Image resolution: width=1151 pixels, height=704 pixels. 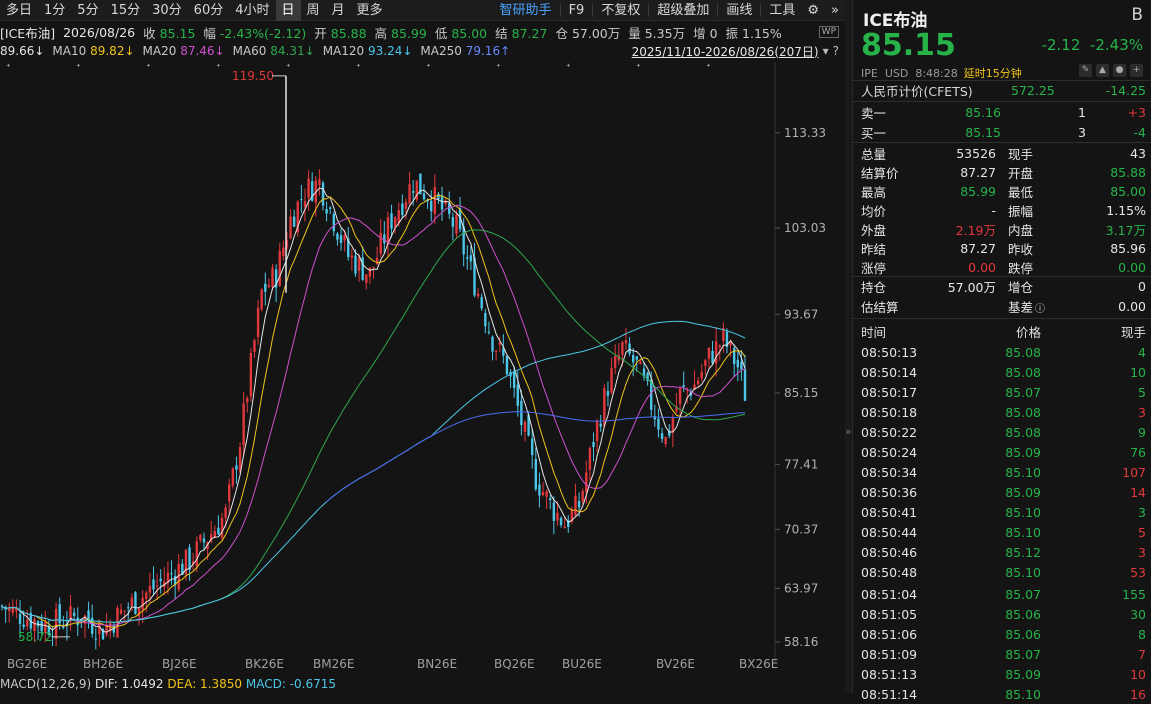 What do you see at coordinates (577, 10) in the screenshot?
I see `tool-1: F9` at bounding box center [577, 10].